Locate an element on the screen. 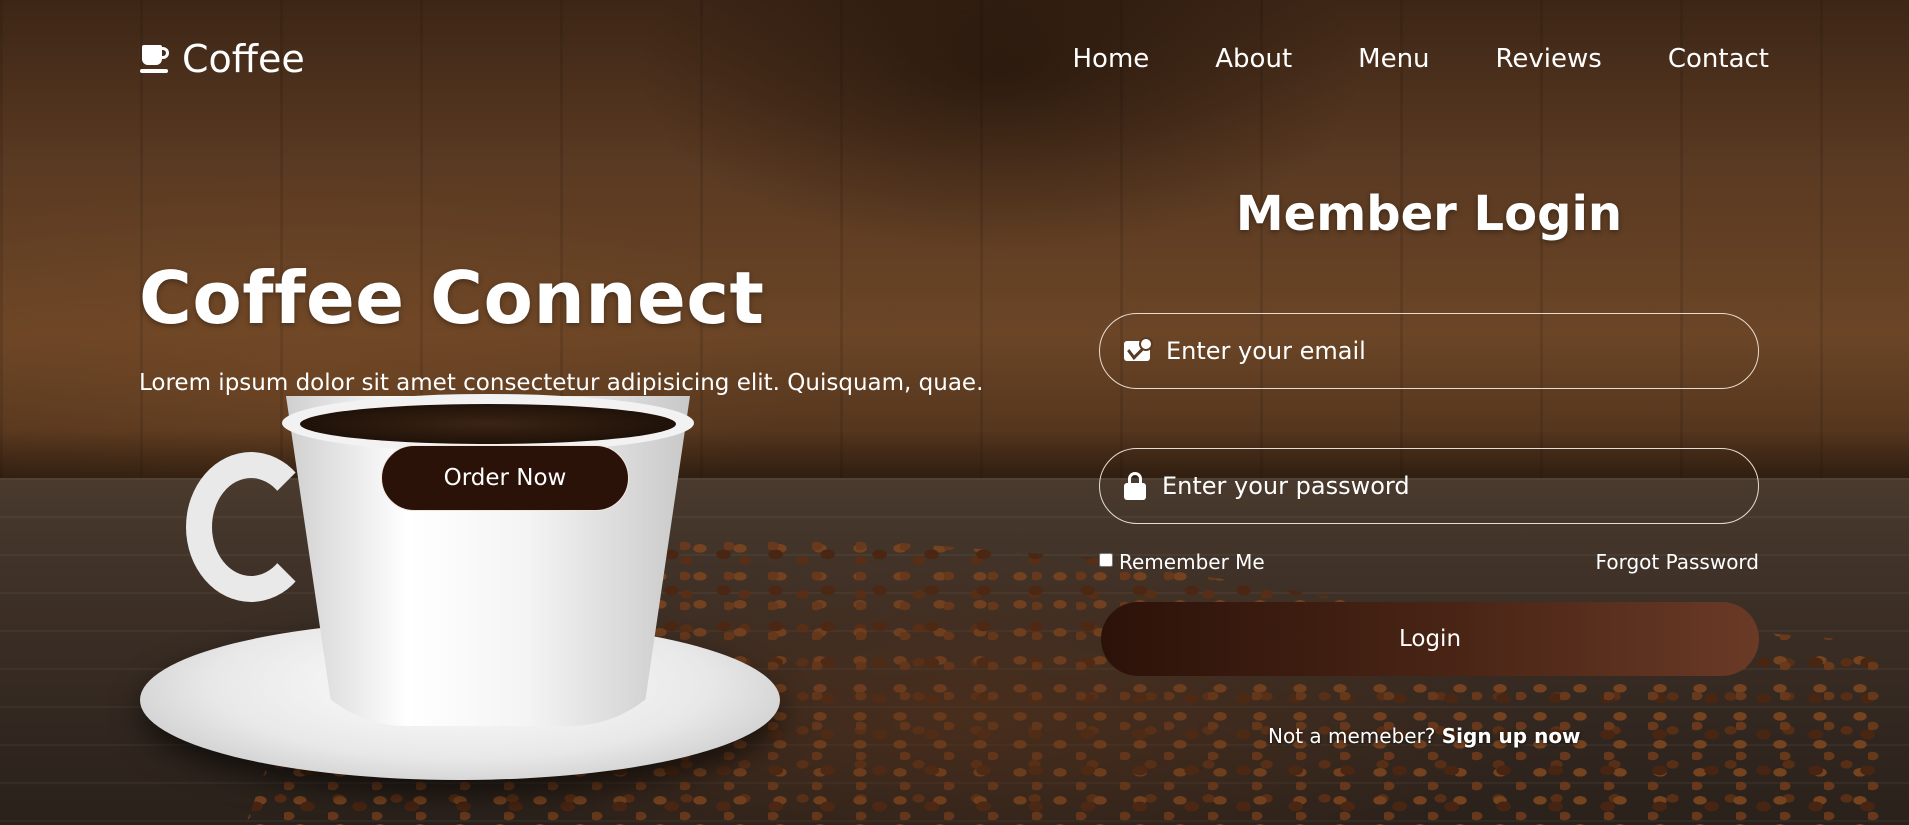 The image size is (1909, 825). signup-text: Not a memeber? is located at coordinates (1352, 736).